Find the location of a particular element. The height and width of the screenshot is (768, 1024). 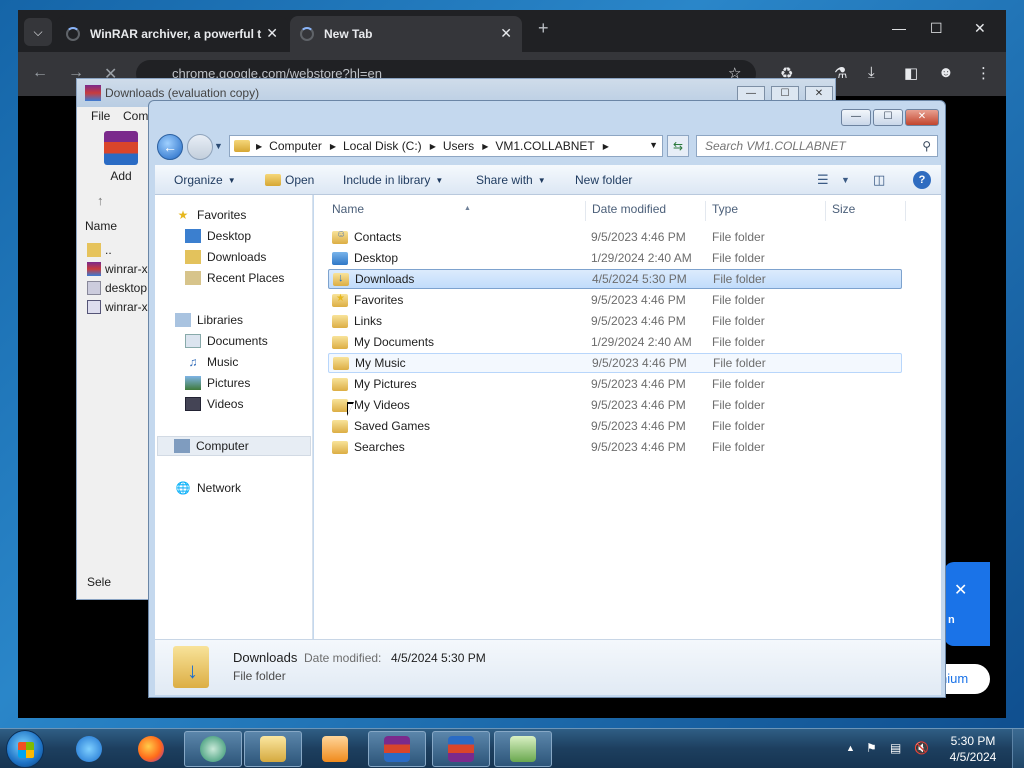

view-options-chevron-icon: ▼ is located at coordinates (845, 180).